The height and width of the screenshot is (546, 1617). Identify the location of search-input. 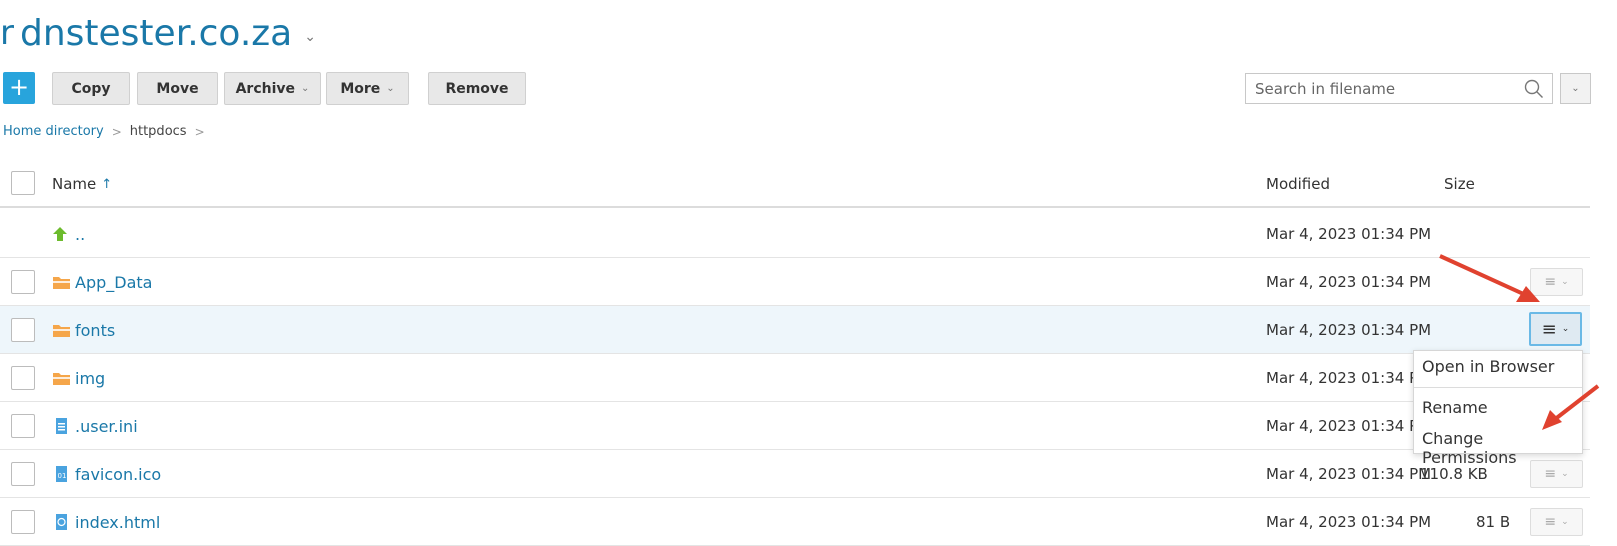
(1376, 88).